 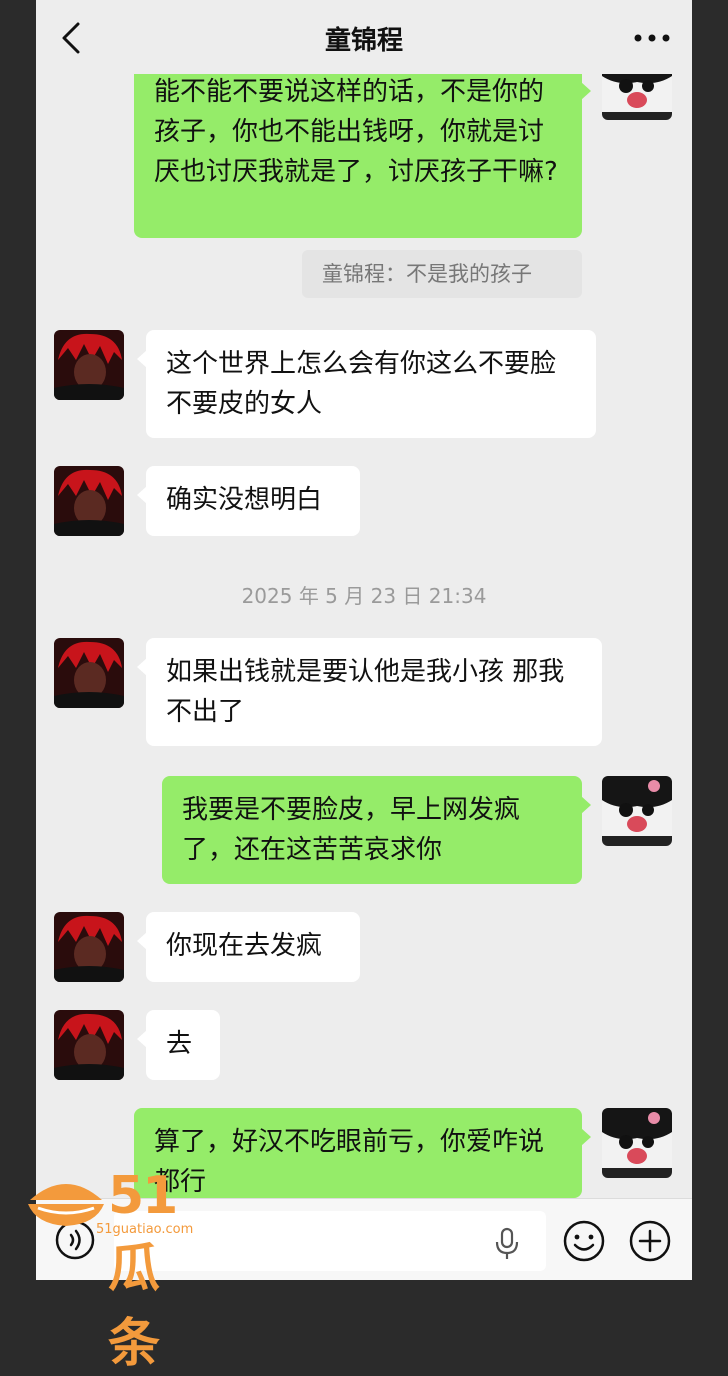 I want to click on message-bubble-sent: 我要是不要脸皮，早上网发疯了，还在这苦苦哀求你, so click(x=376, y=830).